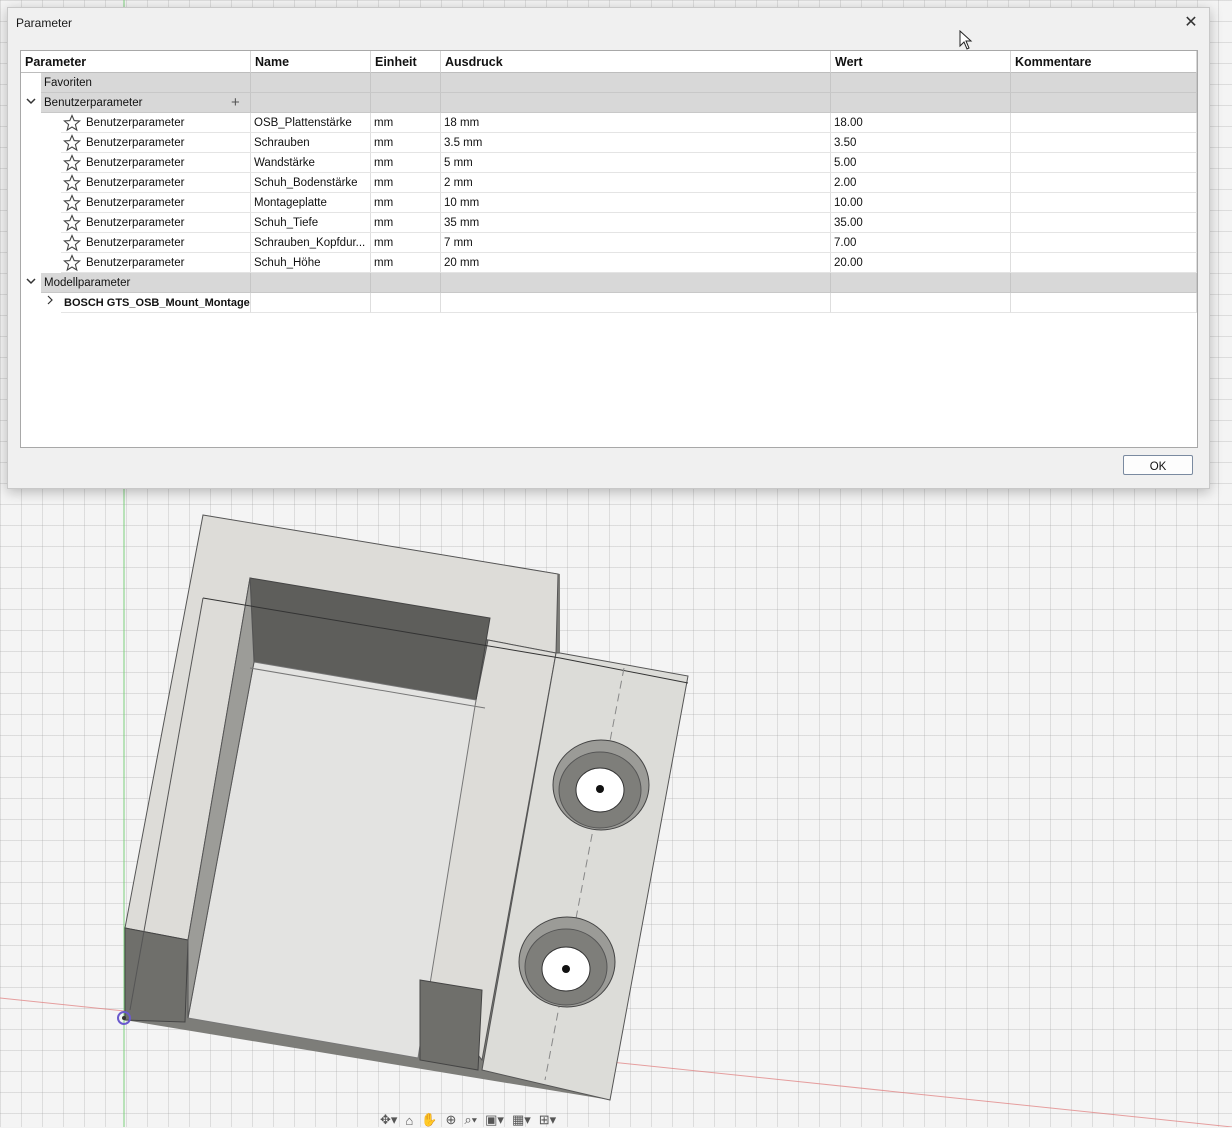 The height and width of the screenshot is (1128, 1232). I want to click on parameter-value: 20.00, so click(921, 263).